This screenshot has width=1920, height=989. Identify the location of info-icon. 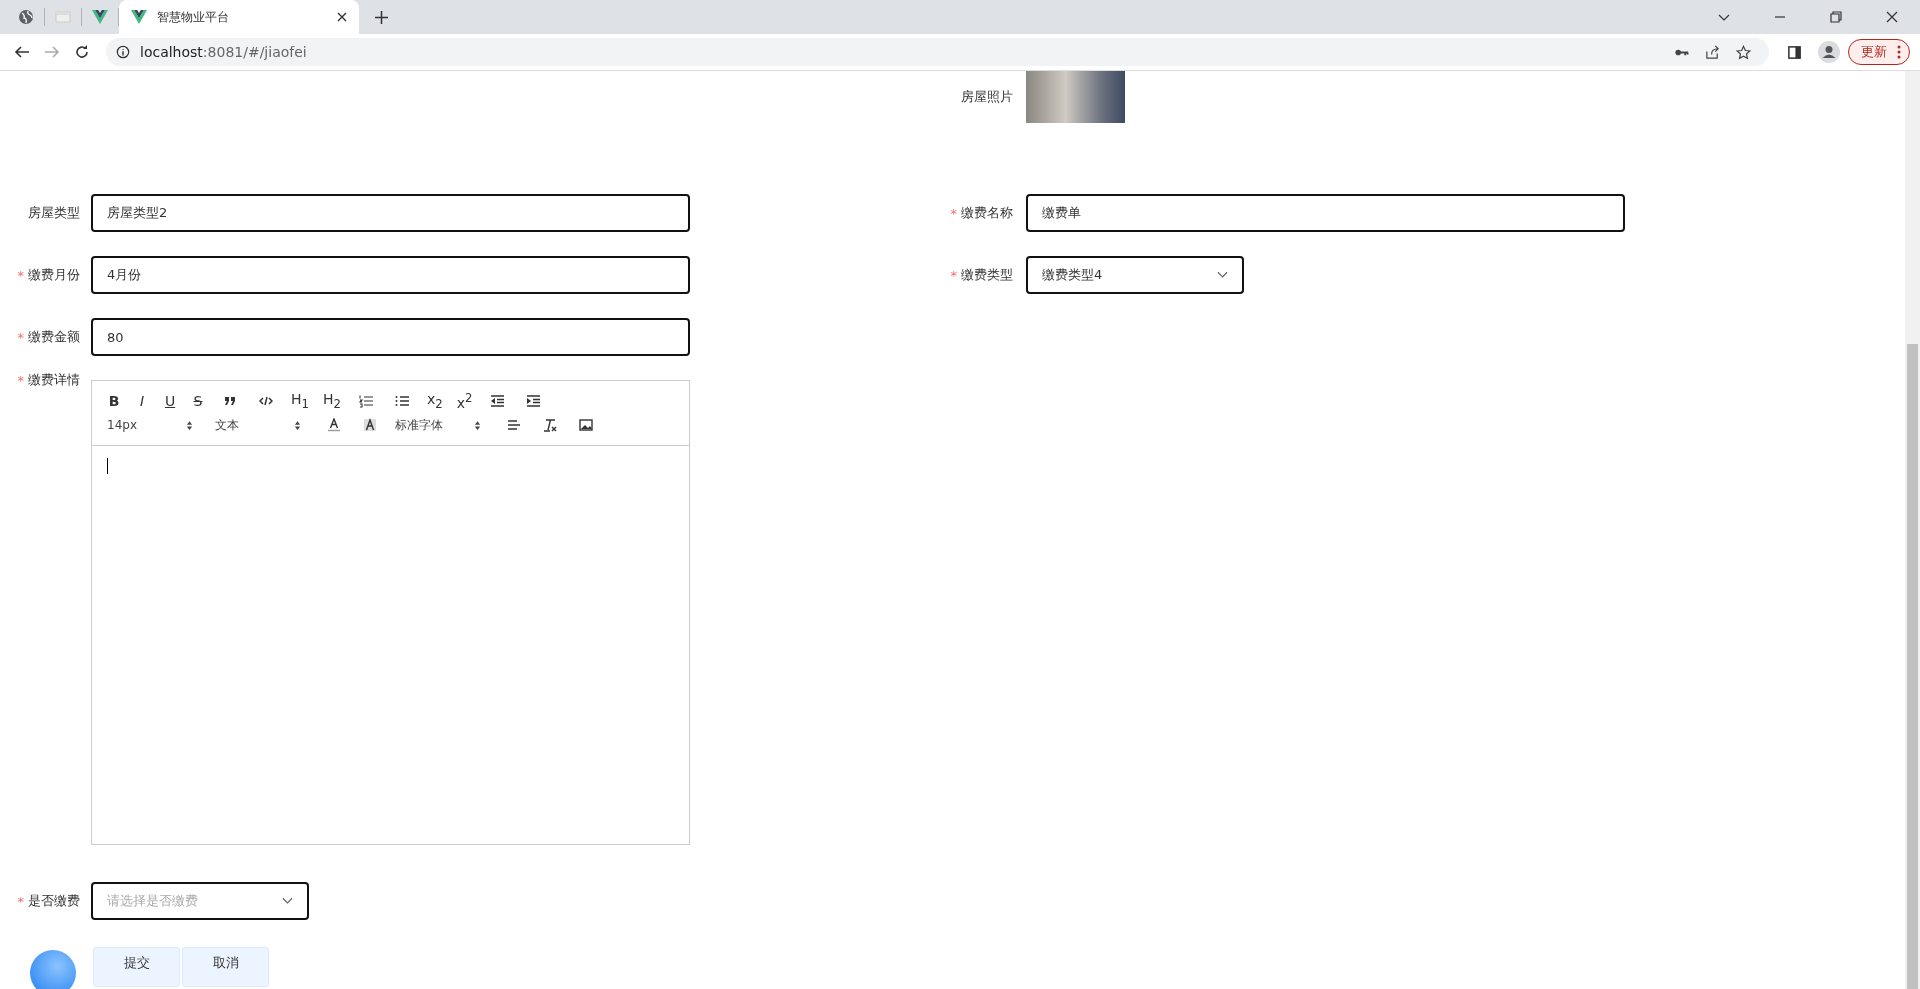
(123, 52).